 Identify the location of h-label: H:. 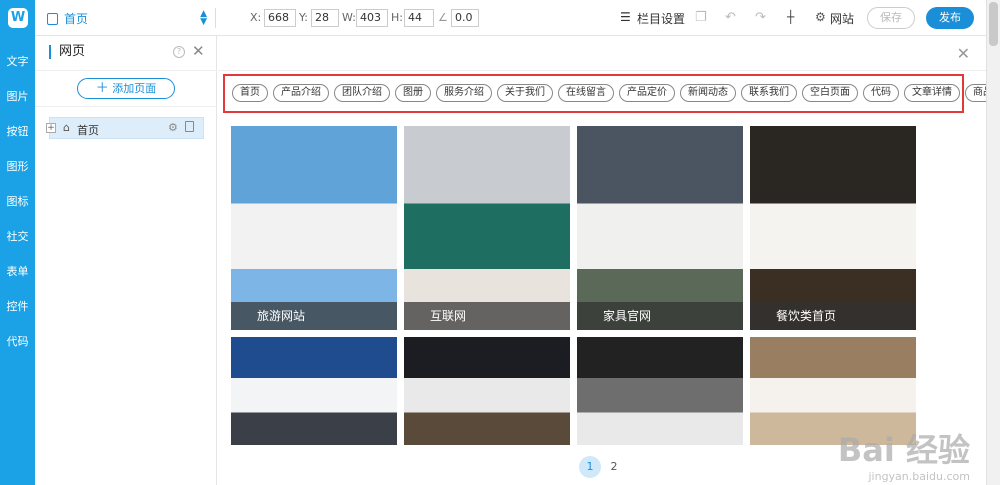
(397, 17).